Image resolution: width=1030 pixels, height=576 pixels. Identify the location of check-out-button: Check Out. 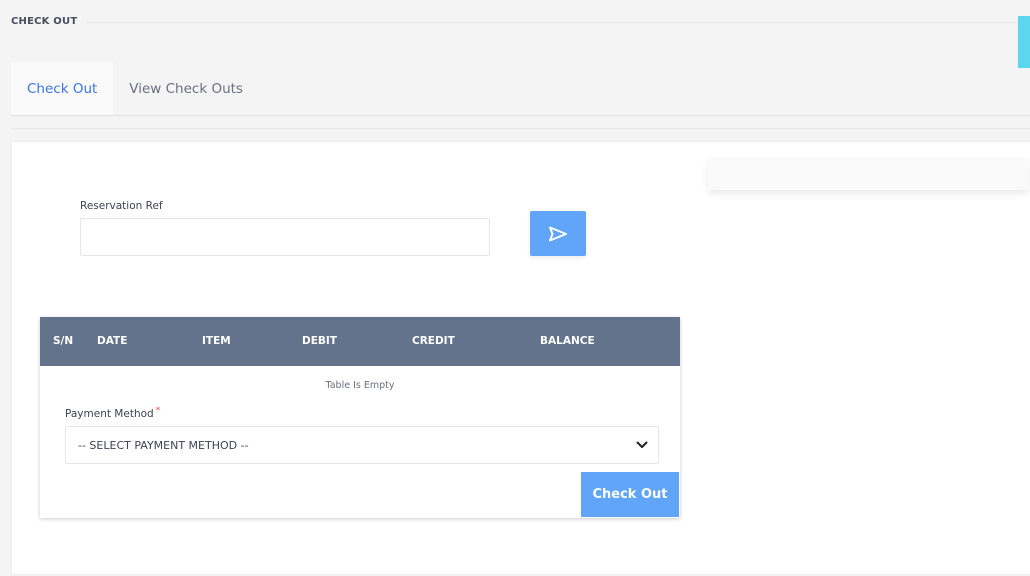
(630, 494).